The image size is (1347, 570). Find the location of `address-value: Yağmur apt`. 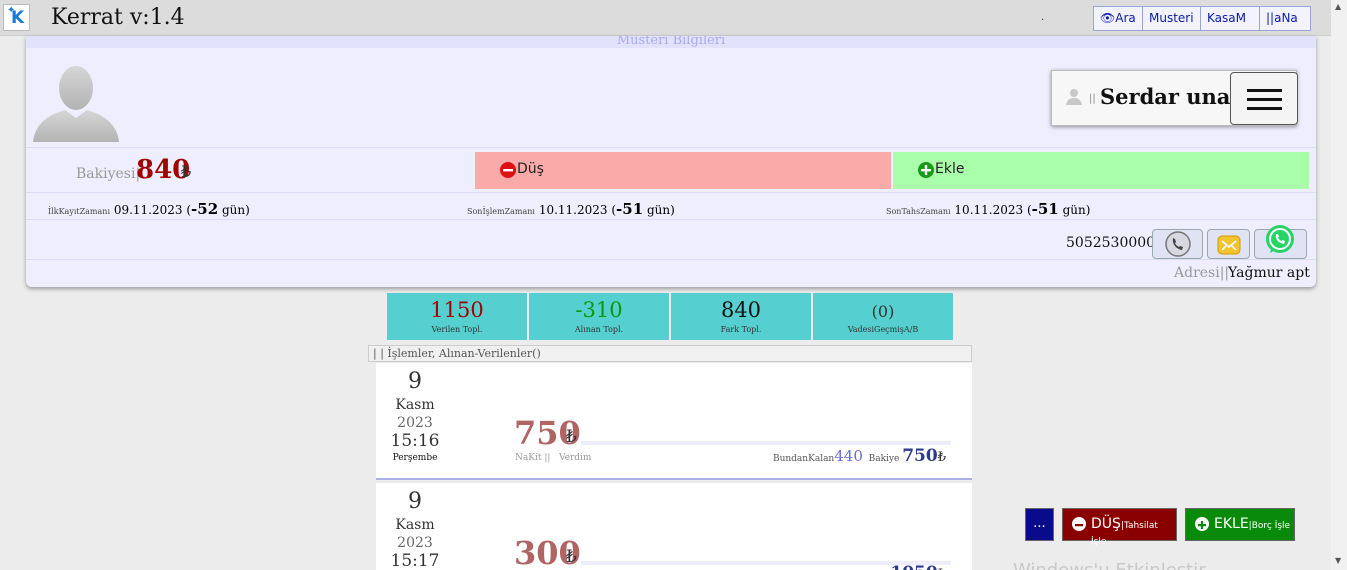

address-value: Yağmur apt is located at coordinates (1269, 273).